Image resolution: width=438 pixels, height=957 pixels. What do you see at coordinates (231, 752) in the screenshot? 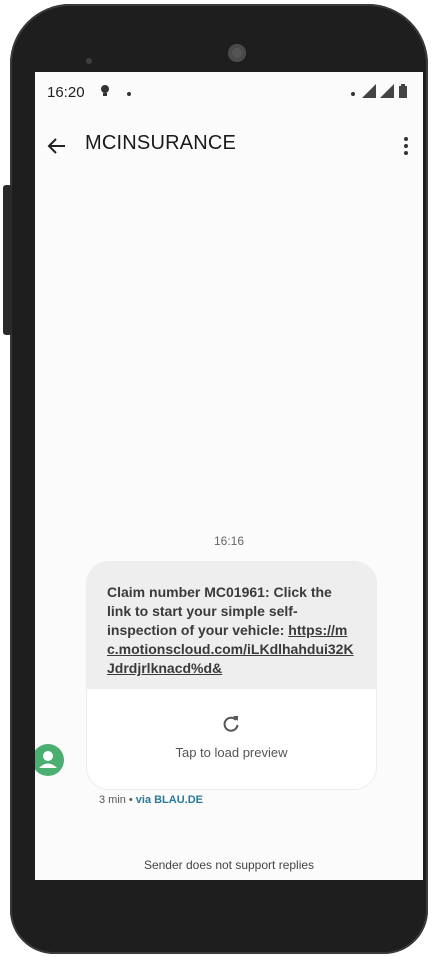
I see `preview-label: Tap to load preview` at bounding box center [231, 752].